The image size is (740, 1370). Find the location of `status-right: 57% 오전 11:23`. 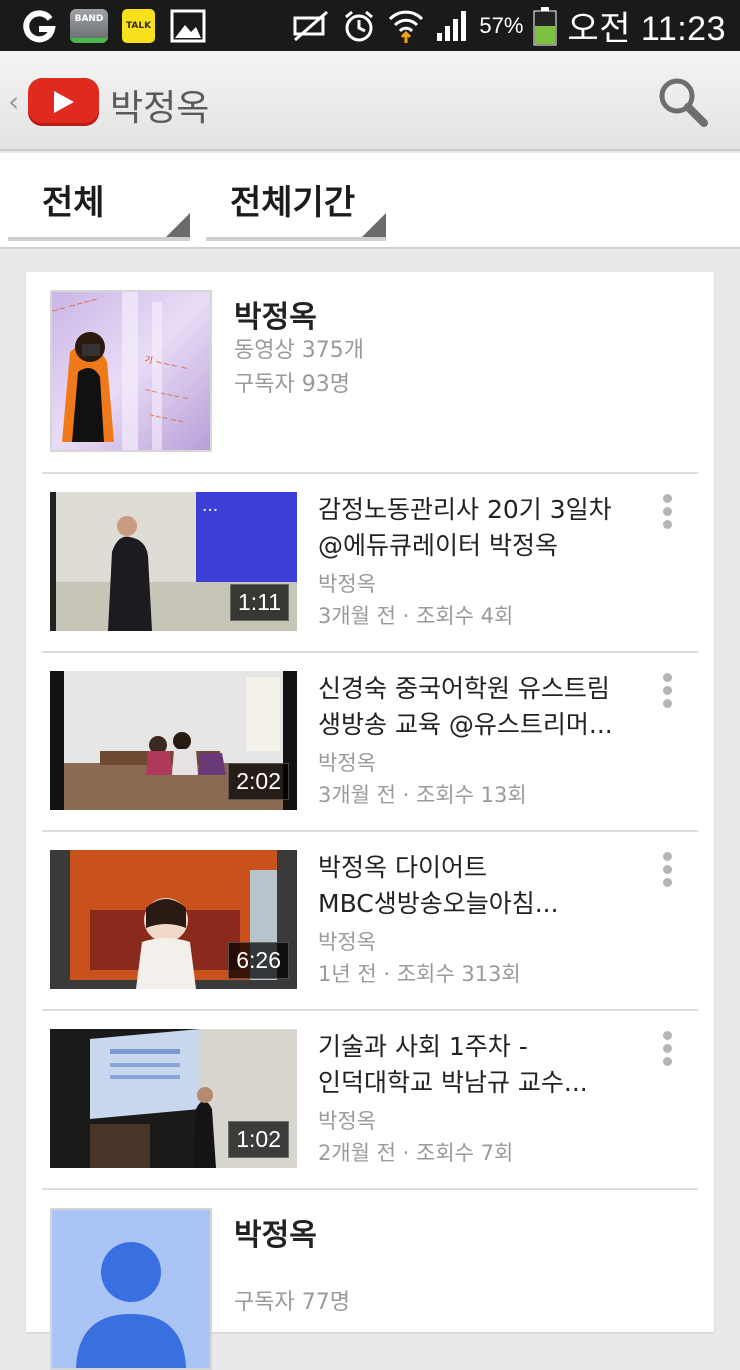

status-right: 57% 오전 11:23 is located at coordinates (508, 25).